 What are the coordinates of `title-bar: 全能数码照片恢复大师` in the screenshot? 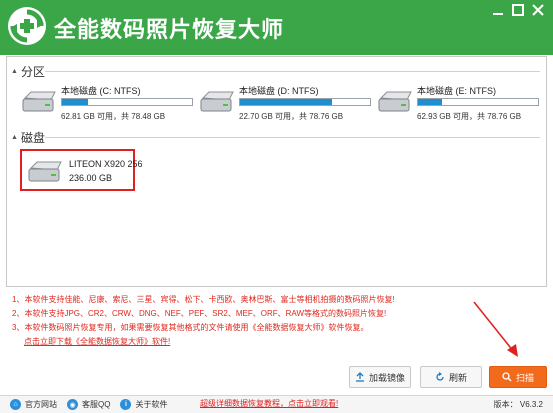 It's located at (276, 27).